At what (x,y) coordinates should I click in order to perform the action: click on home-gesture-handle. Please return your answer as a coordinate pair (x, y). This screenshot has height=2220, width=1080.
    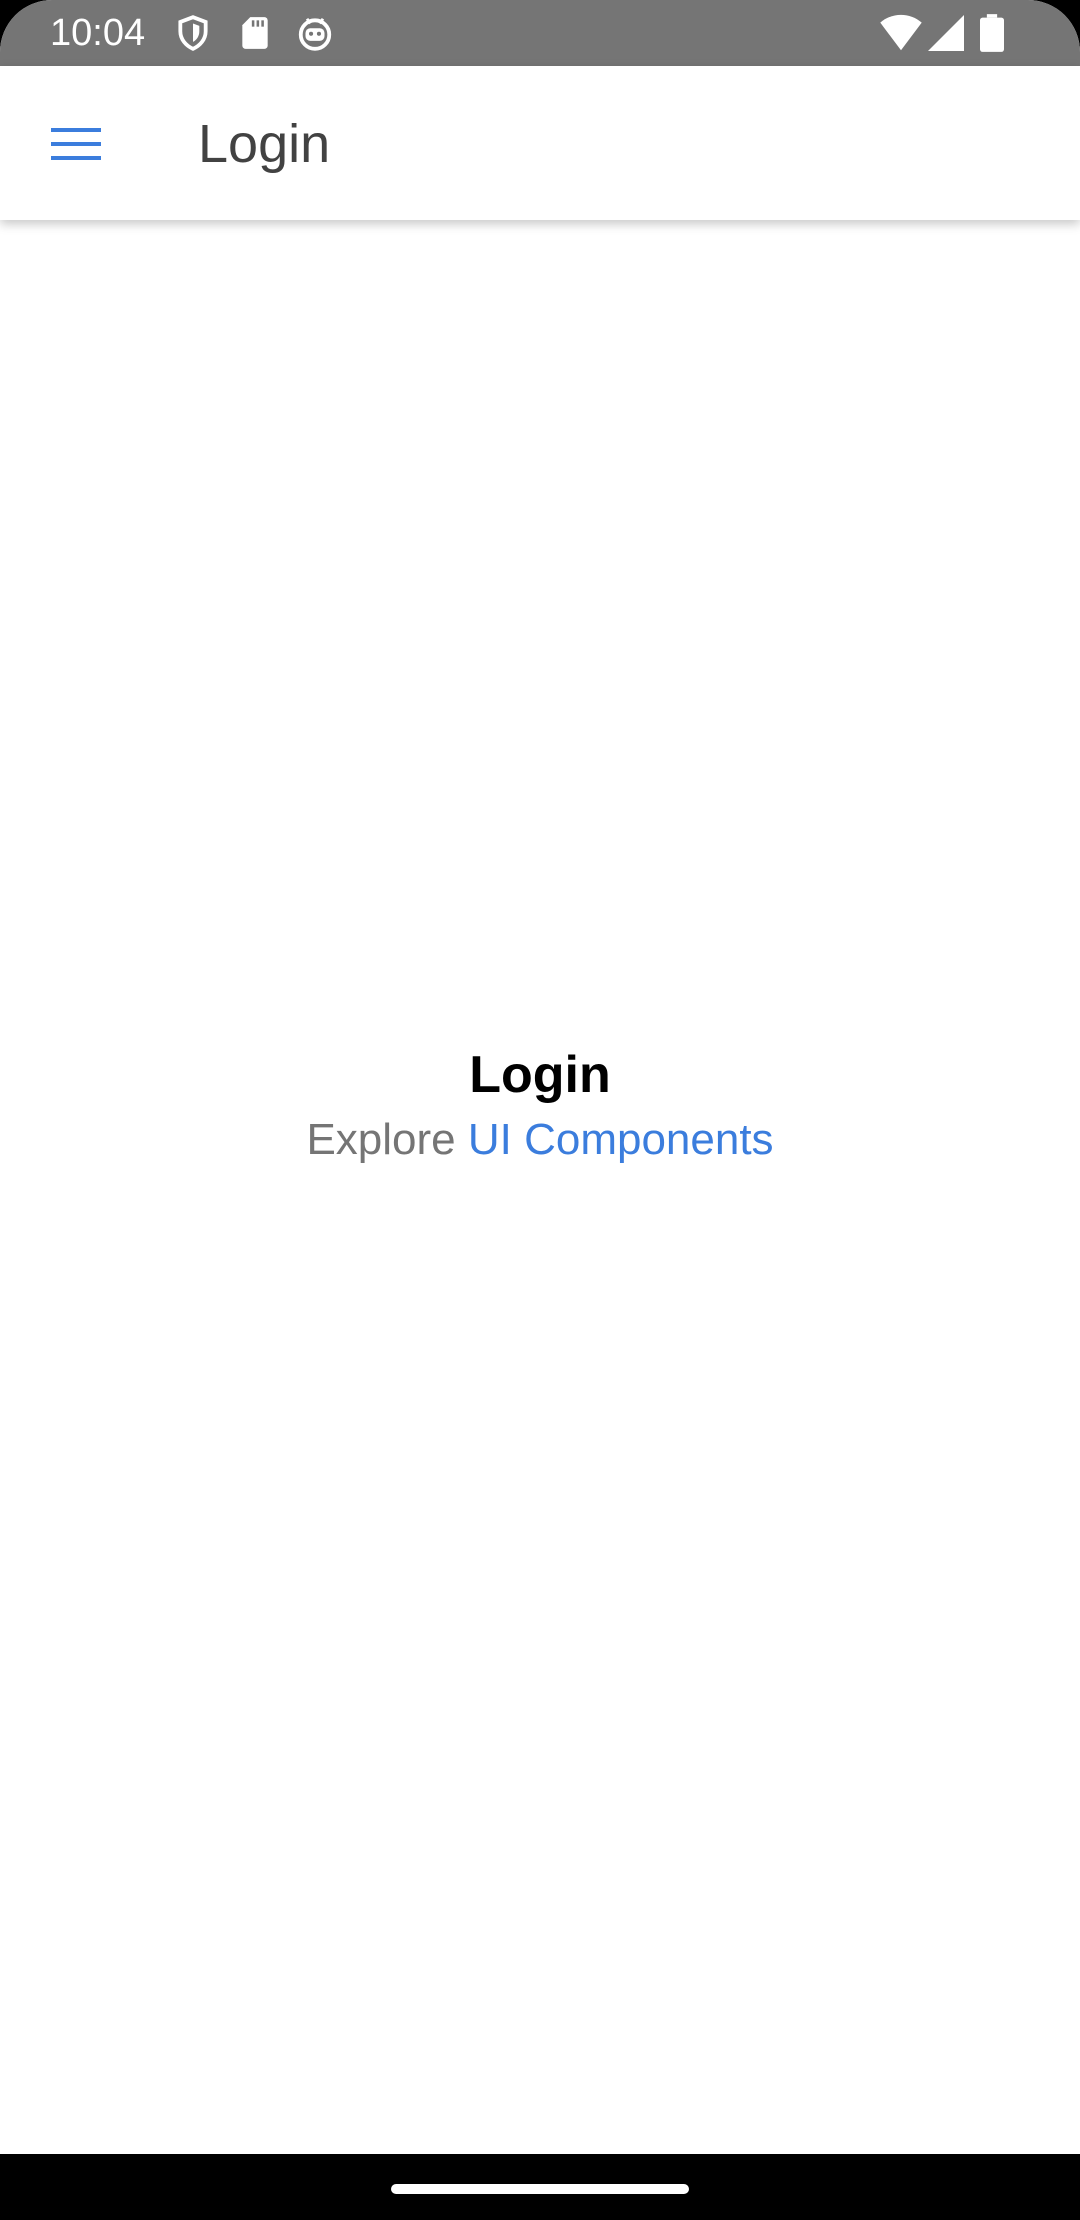
    Looking at the image, I should click on (540, 2189).